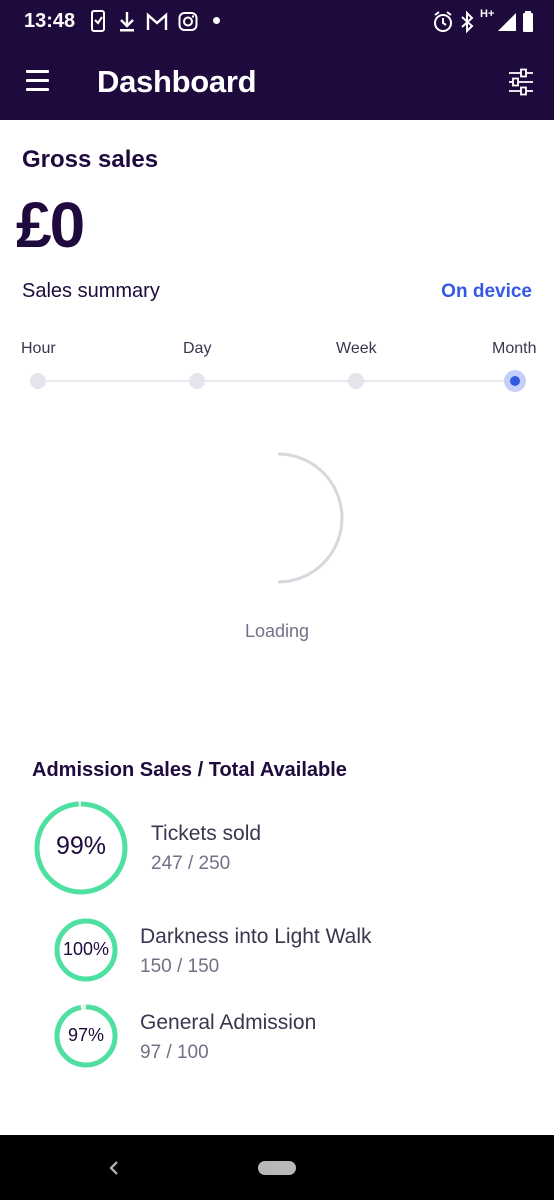  What do you see at coordinates (514, 349) in the screenshot?
I see `timescale-label-month: Month` at bounding box center [514, 349].